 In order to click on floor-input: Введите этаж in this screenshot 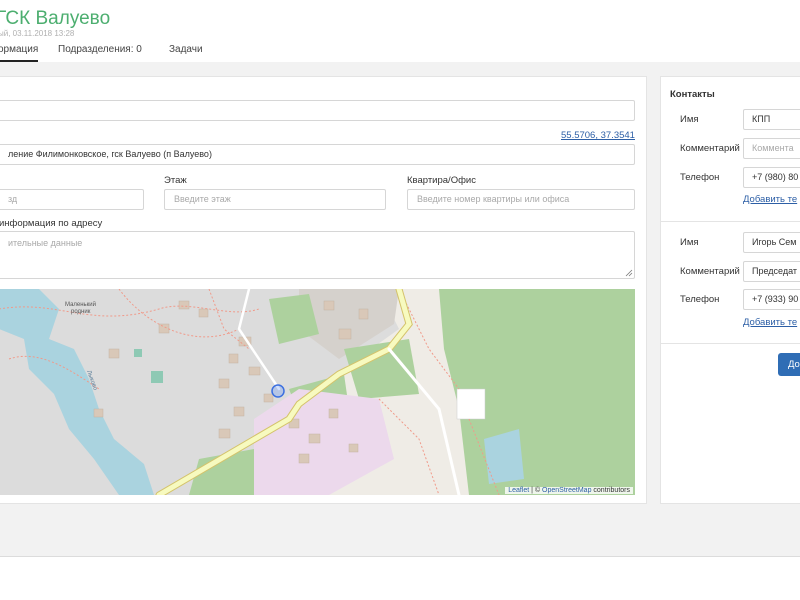, I will do `click(275, 199)`.